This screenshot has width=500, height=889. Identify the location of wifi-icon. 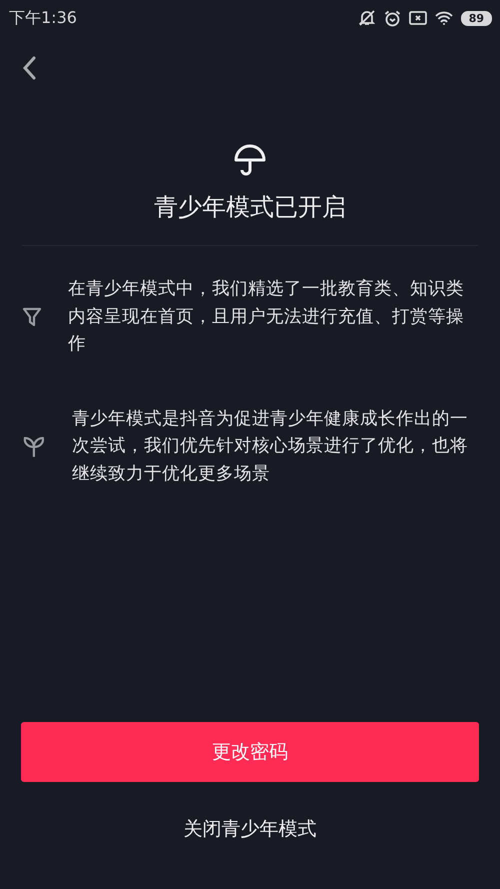
(443, 18).